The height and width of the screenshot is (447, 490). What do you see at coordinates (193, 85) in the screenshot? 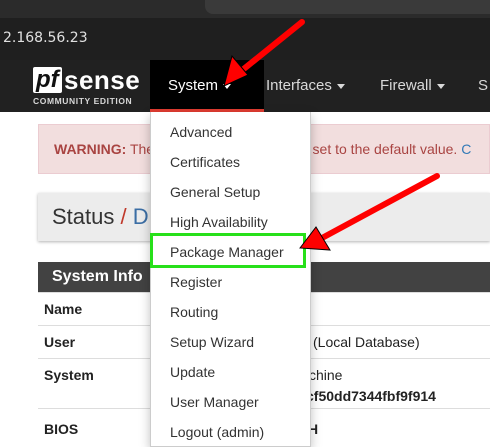
I see `nav-system-label: System` at bounding box center [193, 85].